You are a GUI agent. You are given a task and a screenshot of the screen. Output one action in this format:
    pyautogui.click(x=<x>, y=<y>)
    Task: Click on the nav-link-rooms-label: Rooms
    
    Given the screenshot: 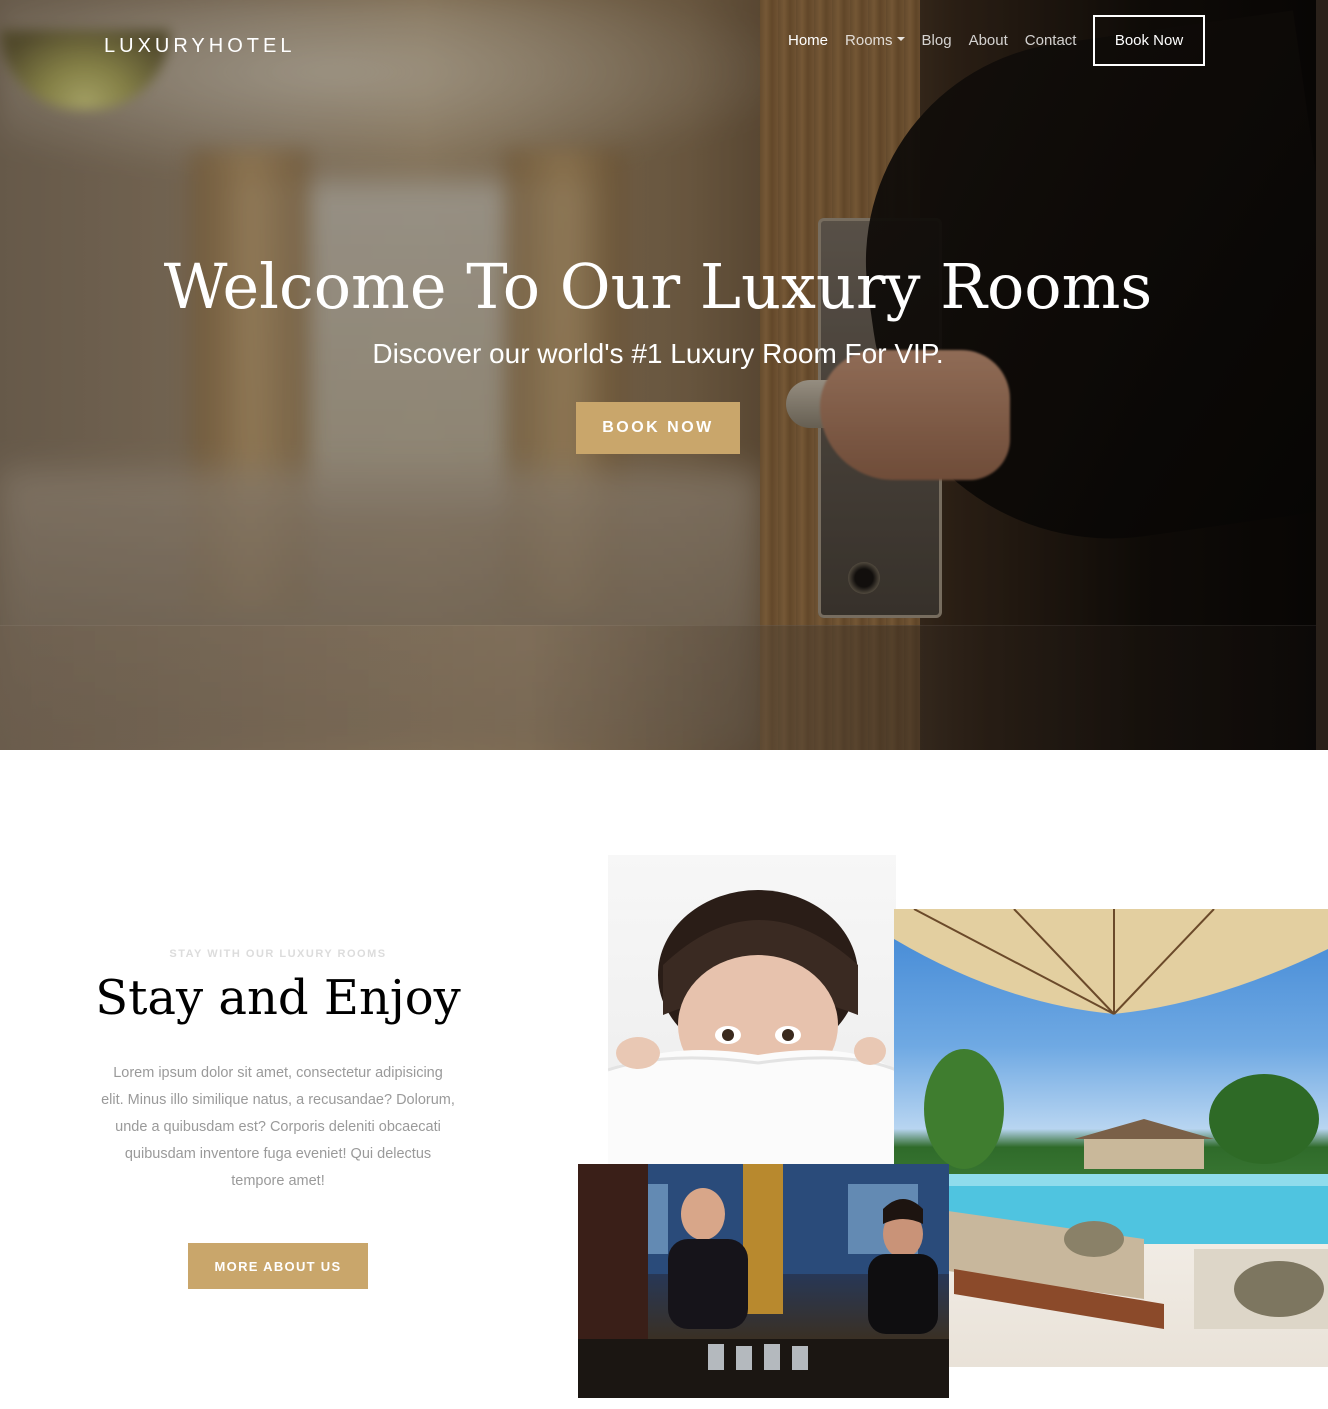 What is the action you would take?
    pyautogui.click(x=869, y=40)
    